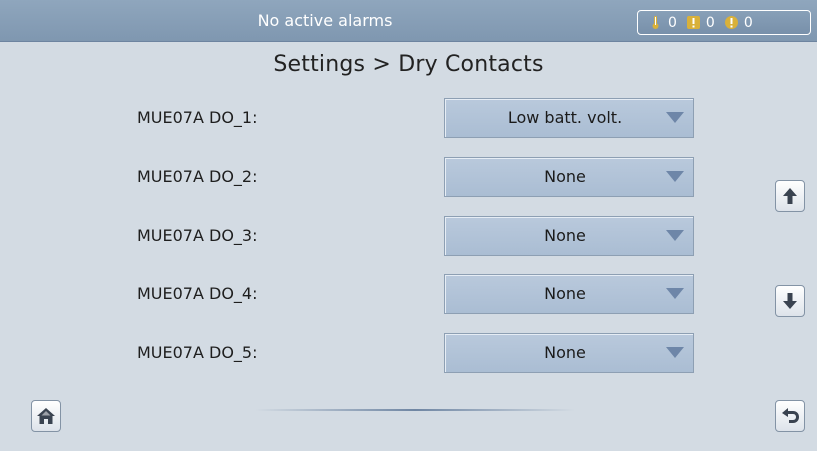  I want to click on exclamation-circle-icon, so click(731, 22).